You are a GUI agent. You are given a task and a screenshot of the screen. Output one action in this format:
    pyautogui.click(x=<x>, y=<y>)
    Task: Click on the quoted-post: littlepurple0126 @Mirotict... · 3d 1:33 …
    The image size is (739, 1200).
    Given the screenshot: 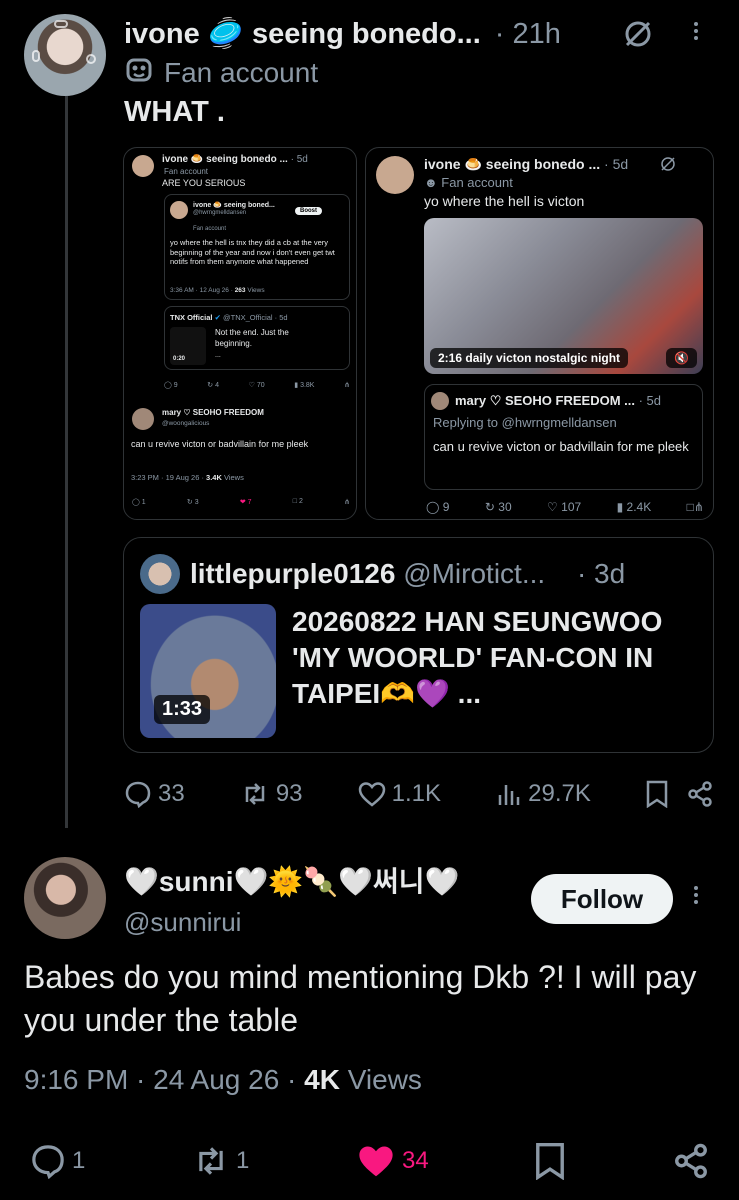 What is the action you would take?
    pyautogui.click(x=418, y=645)
    